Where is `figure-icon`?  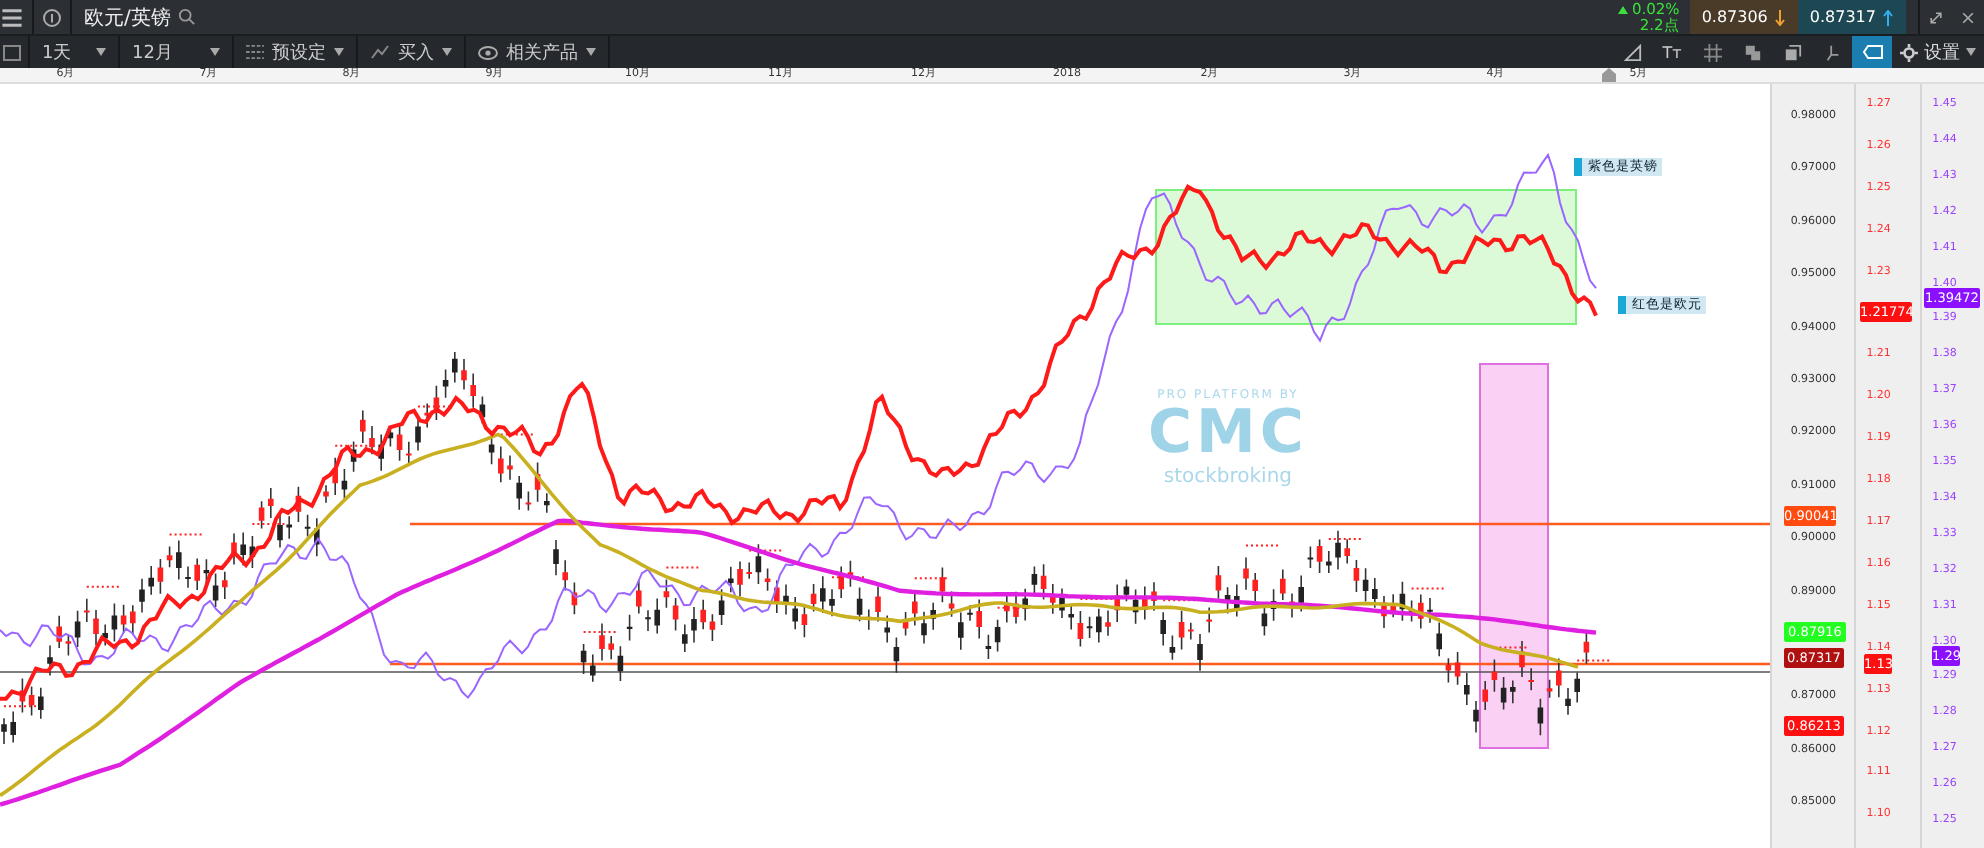 figure-icon is located at coordinates (1832, 52).